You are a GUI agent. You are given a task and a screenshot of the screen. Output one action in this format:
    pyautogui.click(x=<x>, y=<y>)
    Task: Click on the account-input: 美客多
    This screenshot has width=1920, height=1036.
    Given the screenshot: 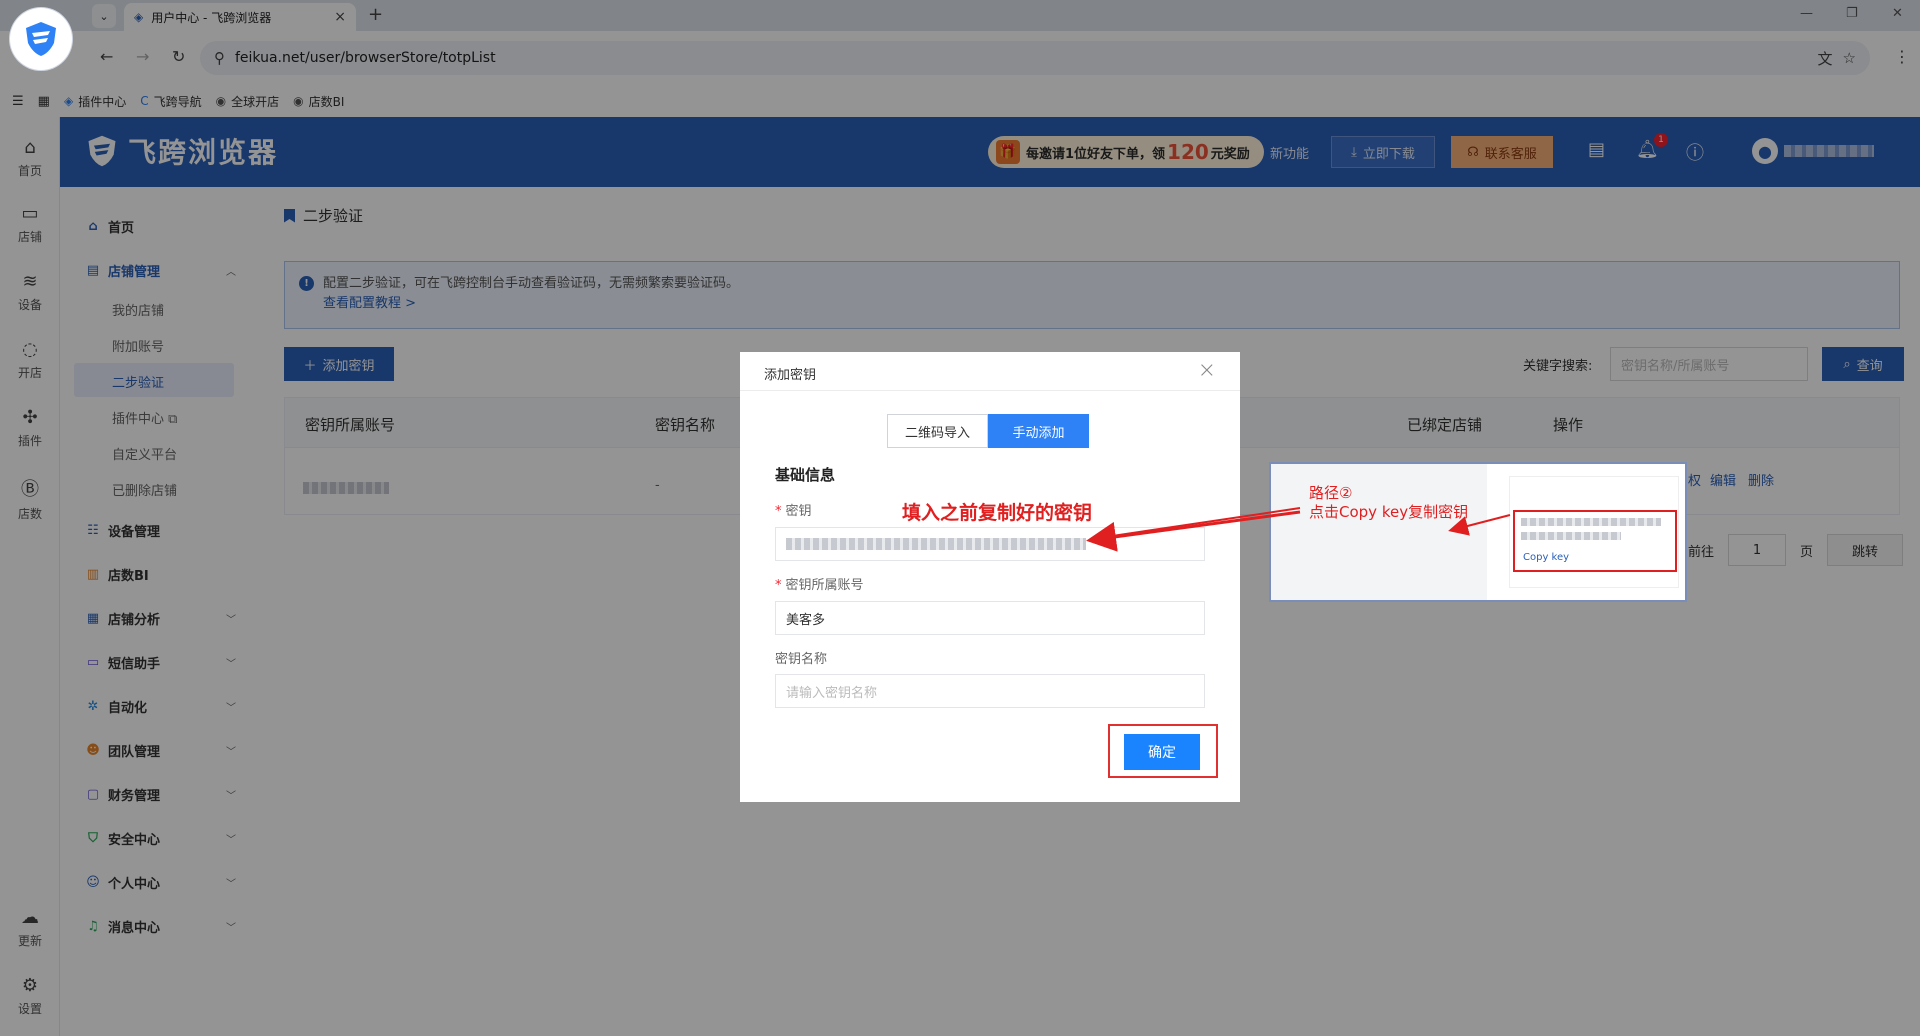 What is the action you would take?
    pyautogui.click(x=990, y=618)
    